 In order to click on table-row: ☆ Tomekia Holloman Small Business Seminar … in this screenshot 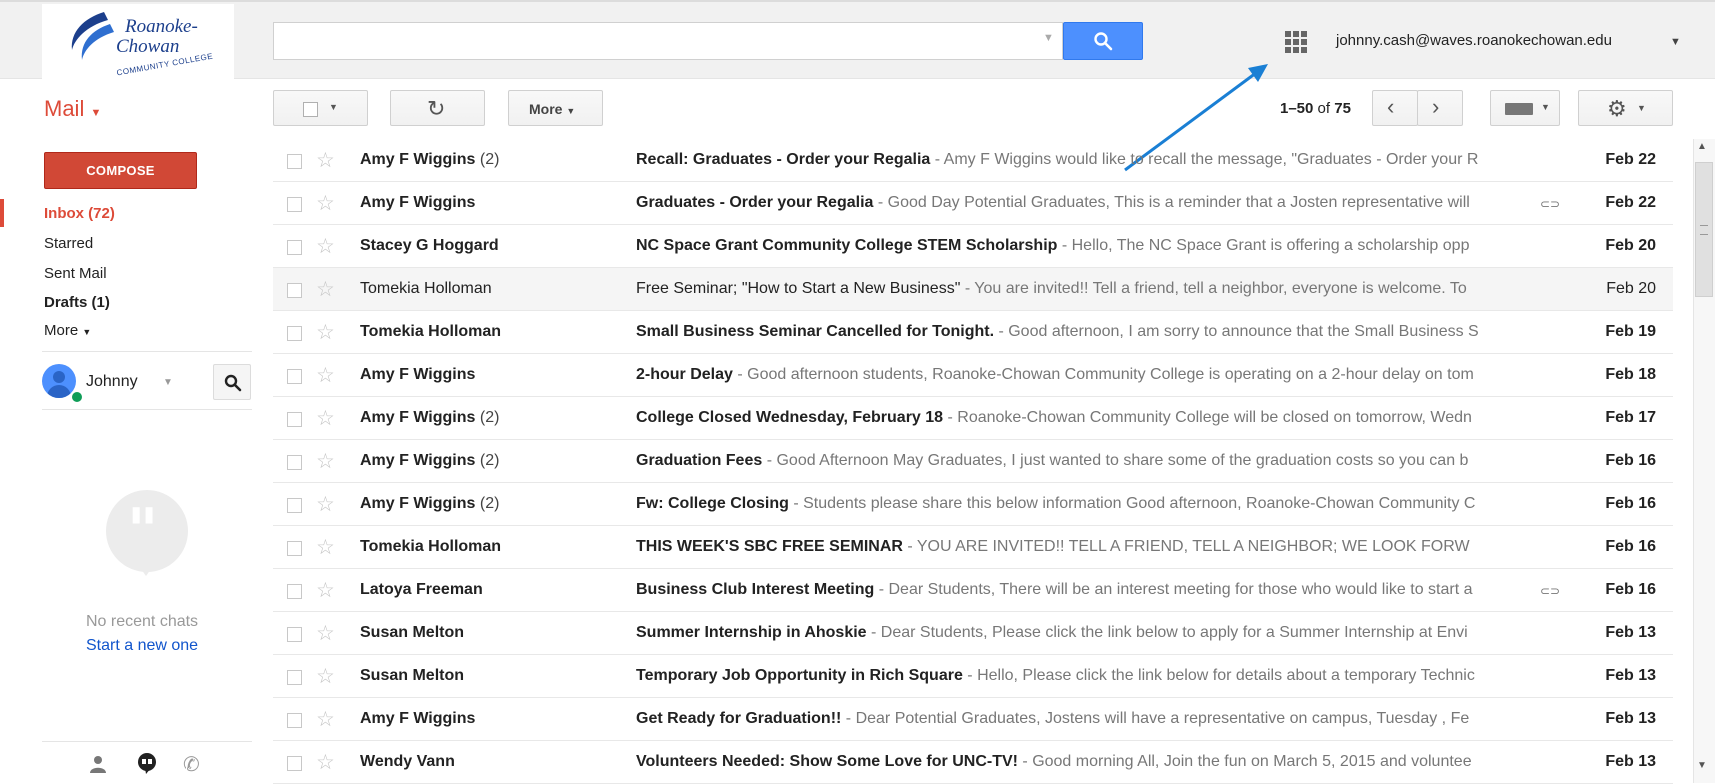, I will do `click(973, 332)`.